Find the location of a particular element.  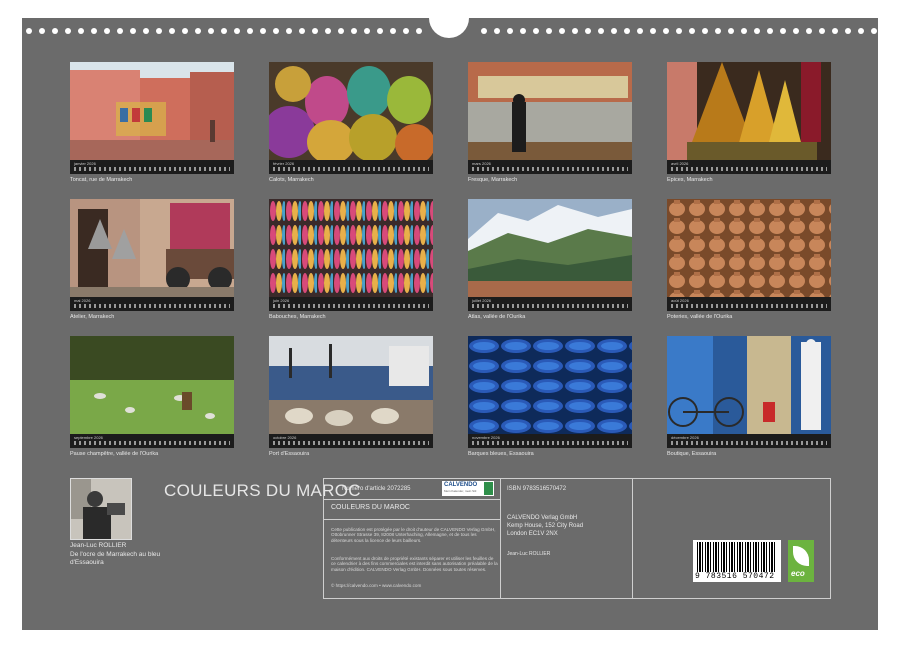

month-name: août 2026 is located at coordinates (680, 300).